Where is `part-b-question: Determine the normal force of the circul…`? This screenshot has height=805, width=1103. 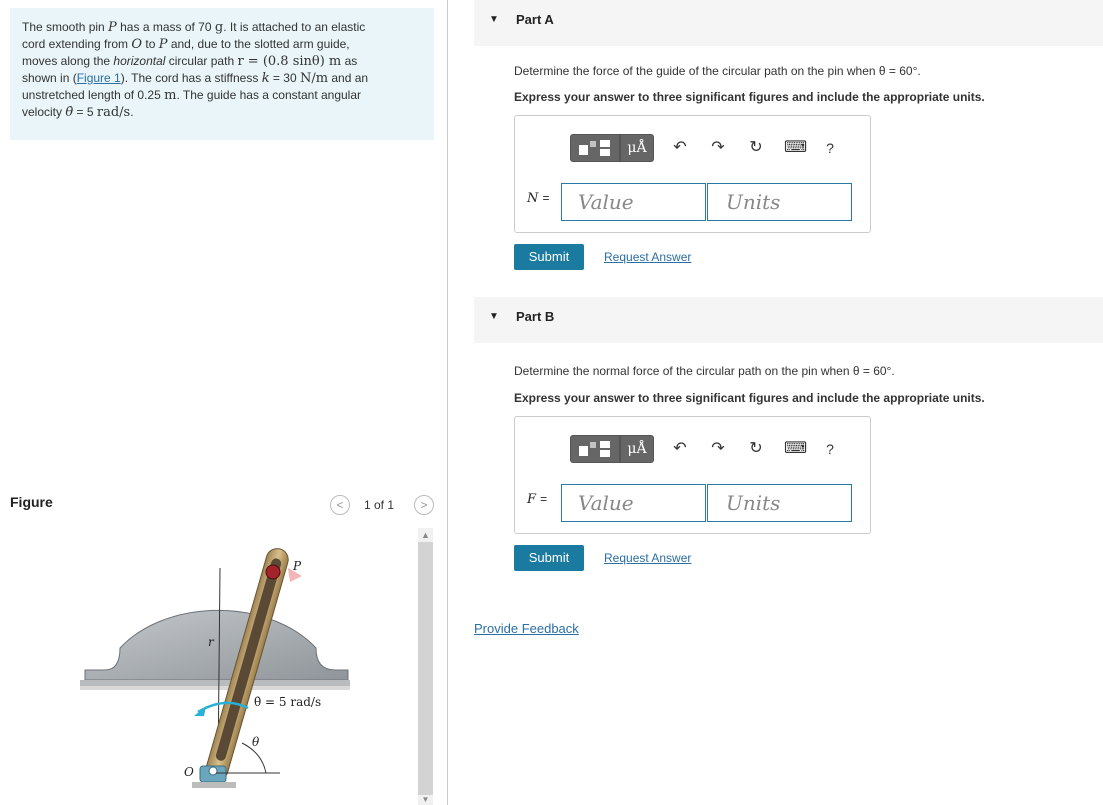 part-b-question: Determine the normal force of the circul… is located at coordinates (704, 371).